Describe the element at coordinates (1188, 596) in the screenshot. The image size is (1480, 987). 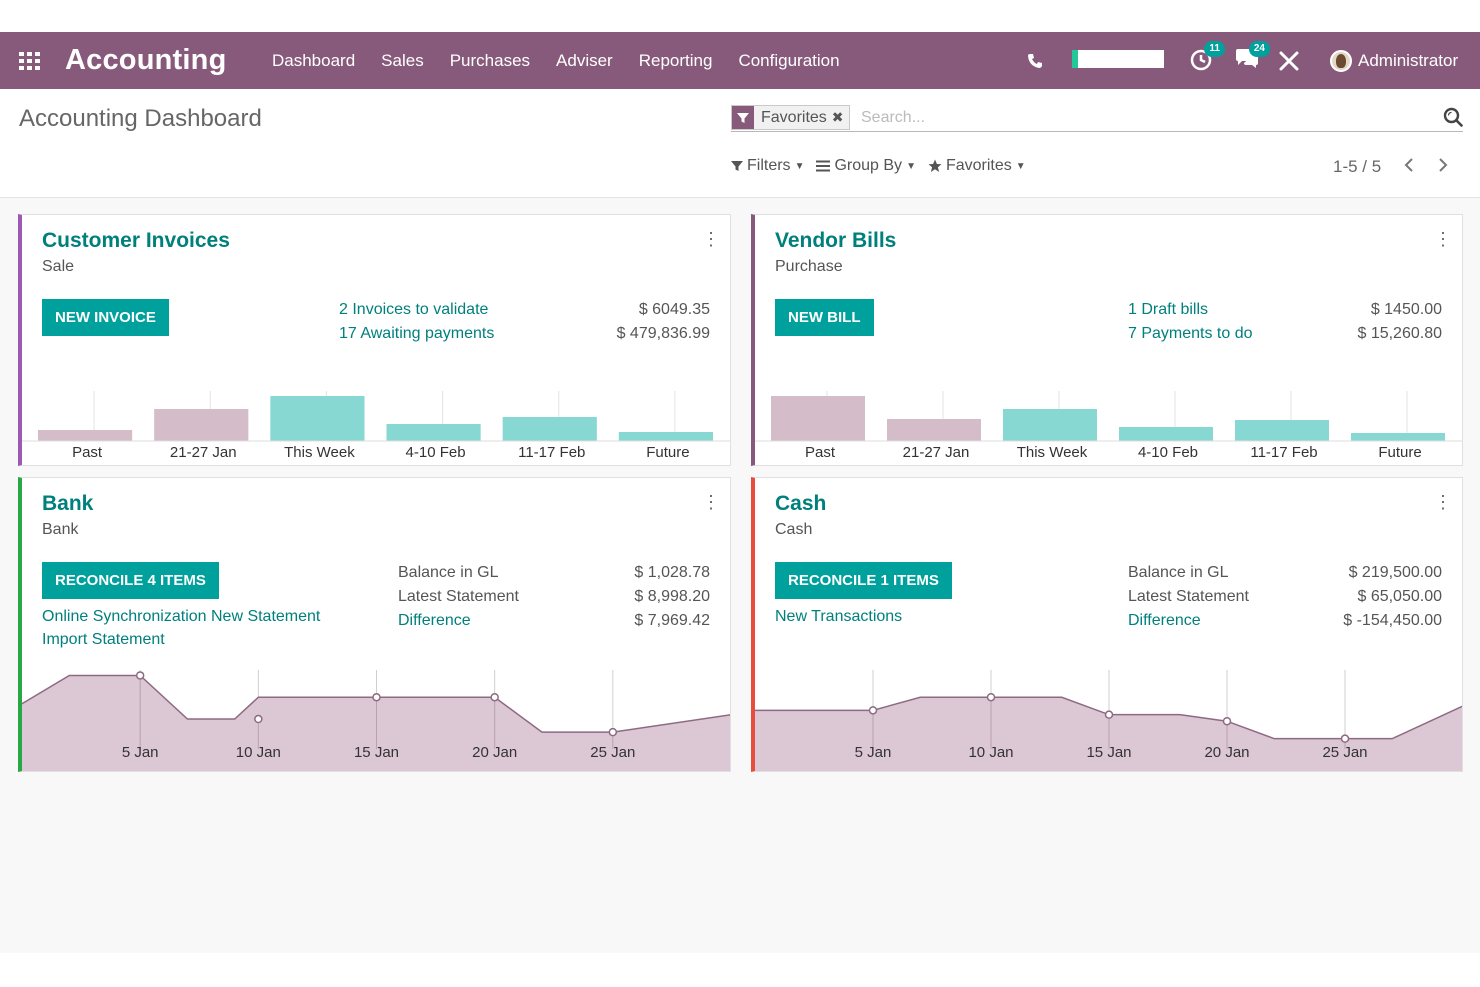
I see `latest-statement-label: Latest Statement` at that location.